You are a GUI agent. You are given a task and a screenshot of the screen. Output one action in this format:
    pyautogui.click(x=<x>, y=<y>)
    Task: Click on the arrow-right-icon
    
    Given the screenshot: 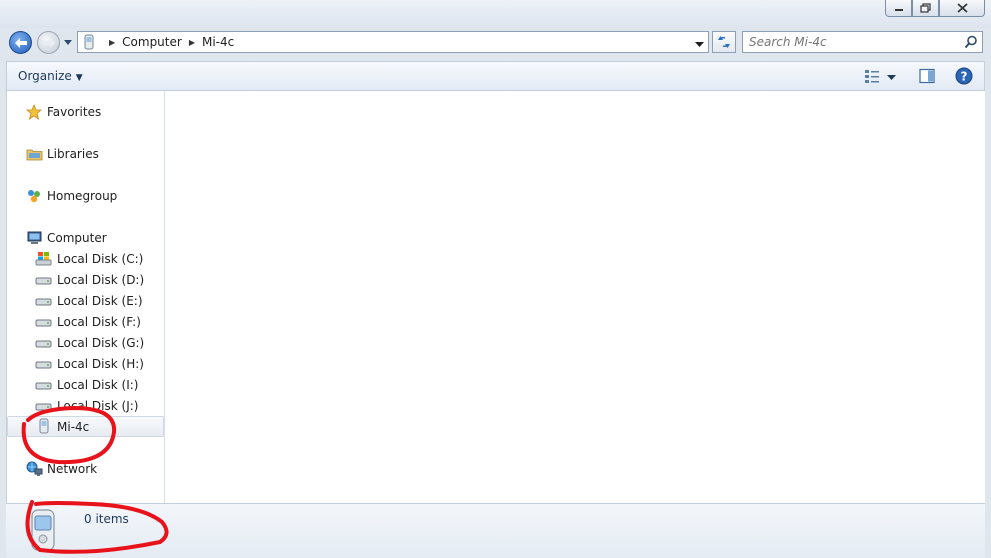 What is the action you would take?
    pyautogui.click(x=48, y=42)
    